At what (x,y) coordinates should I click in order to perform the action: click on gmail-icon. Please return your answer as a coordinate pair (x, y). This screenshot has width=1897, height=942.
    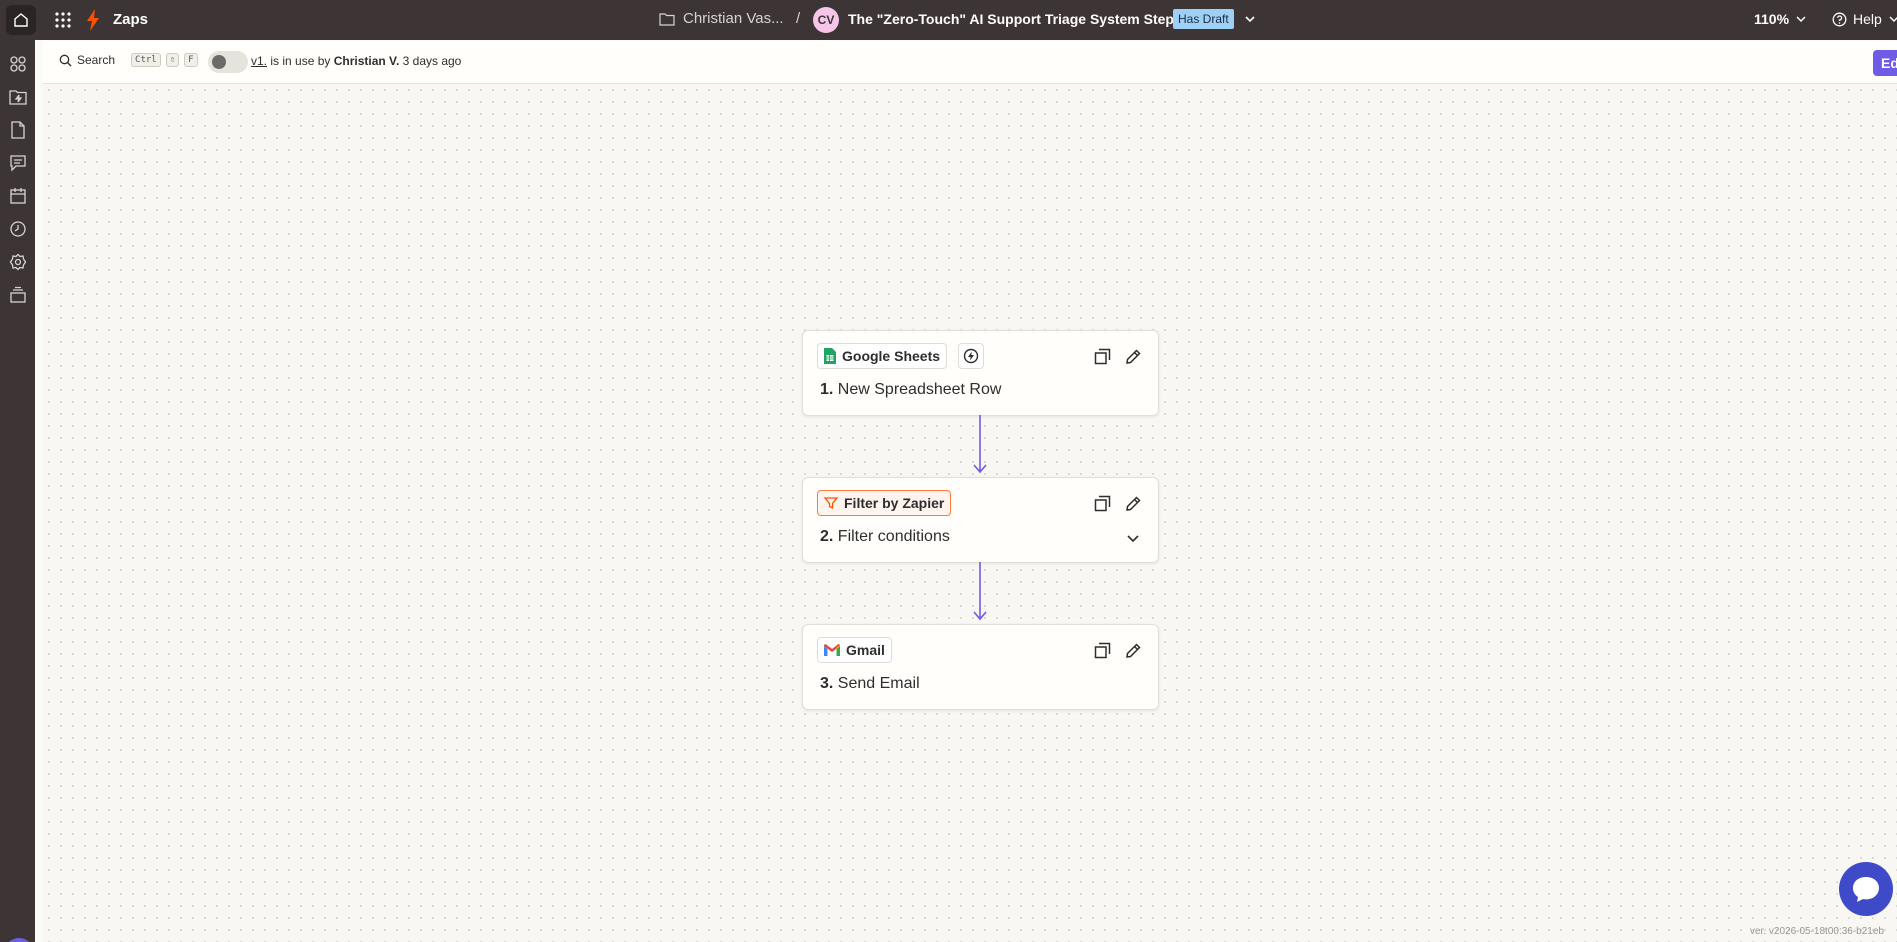
    Looking at the image, I should click on (832, 650).